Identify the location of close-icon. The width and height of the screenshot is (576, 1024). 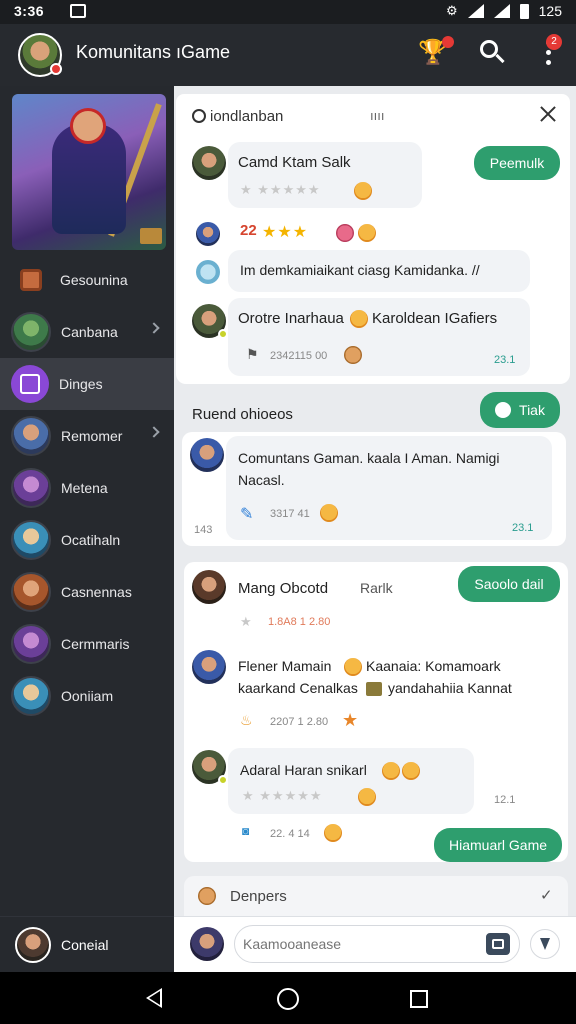
(548, 114).